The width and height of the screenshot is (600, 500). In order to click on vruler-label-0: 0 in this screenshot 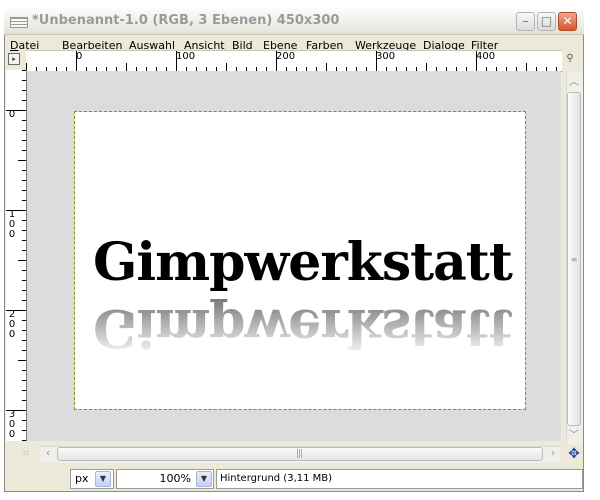, I will do `click(12, 114)`.